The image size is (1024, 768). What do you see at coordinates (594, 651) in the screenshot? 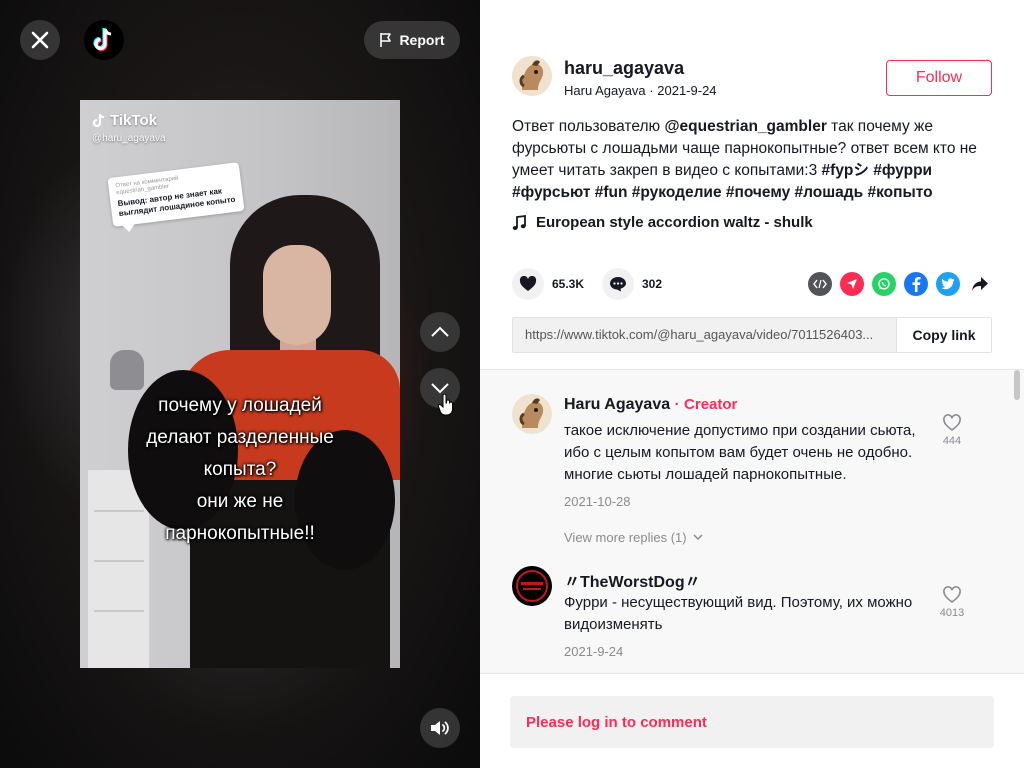
I see `comment-date: 2021-9-24` at bounding box center [594, 651].